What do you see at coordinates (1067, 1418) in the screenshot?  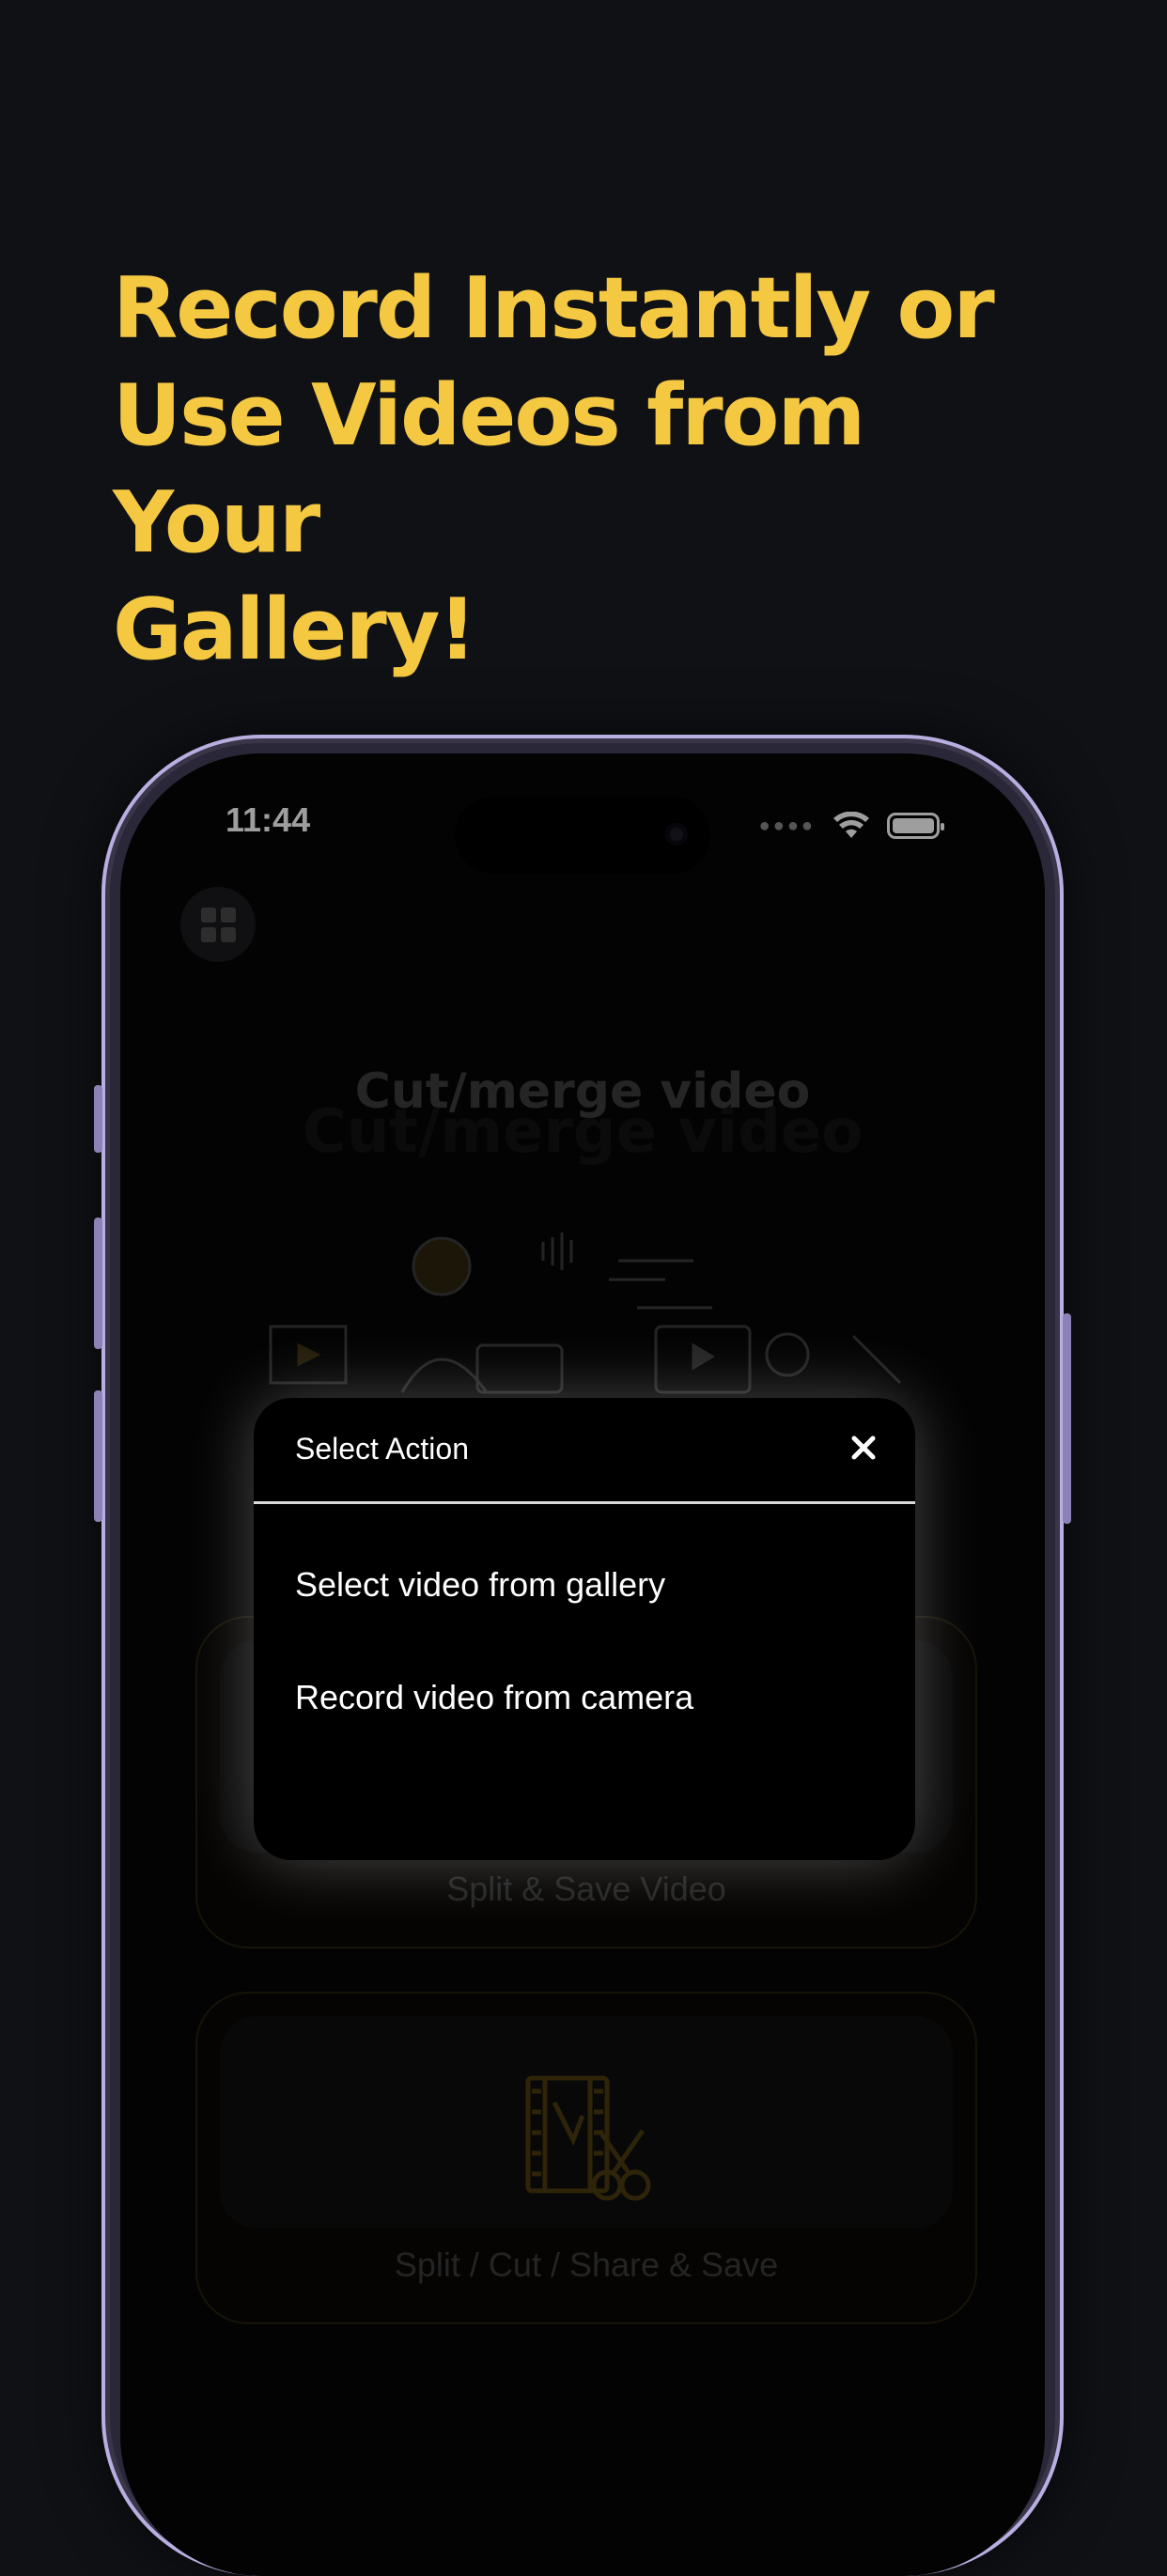 I see `power-button` at bounding box center [1067, 1418].